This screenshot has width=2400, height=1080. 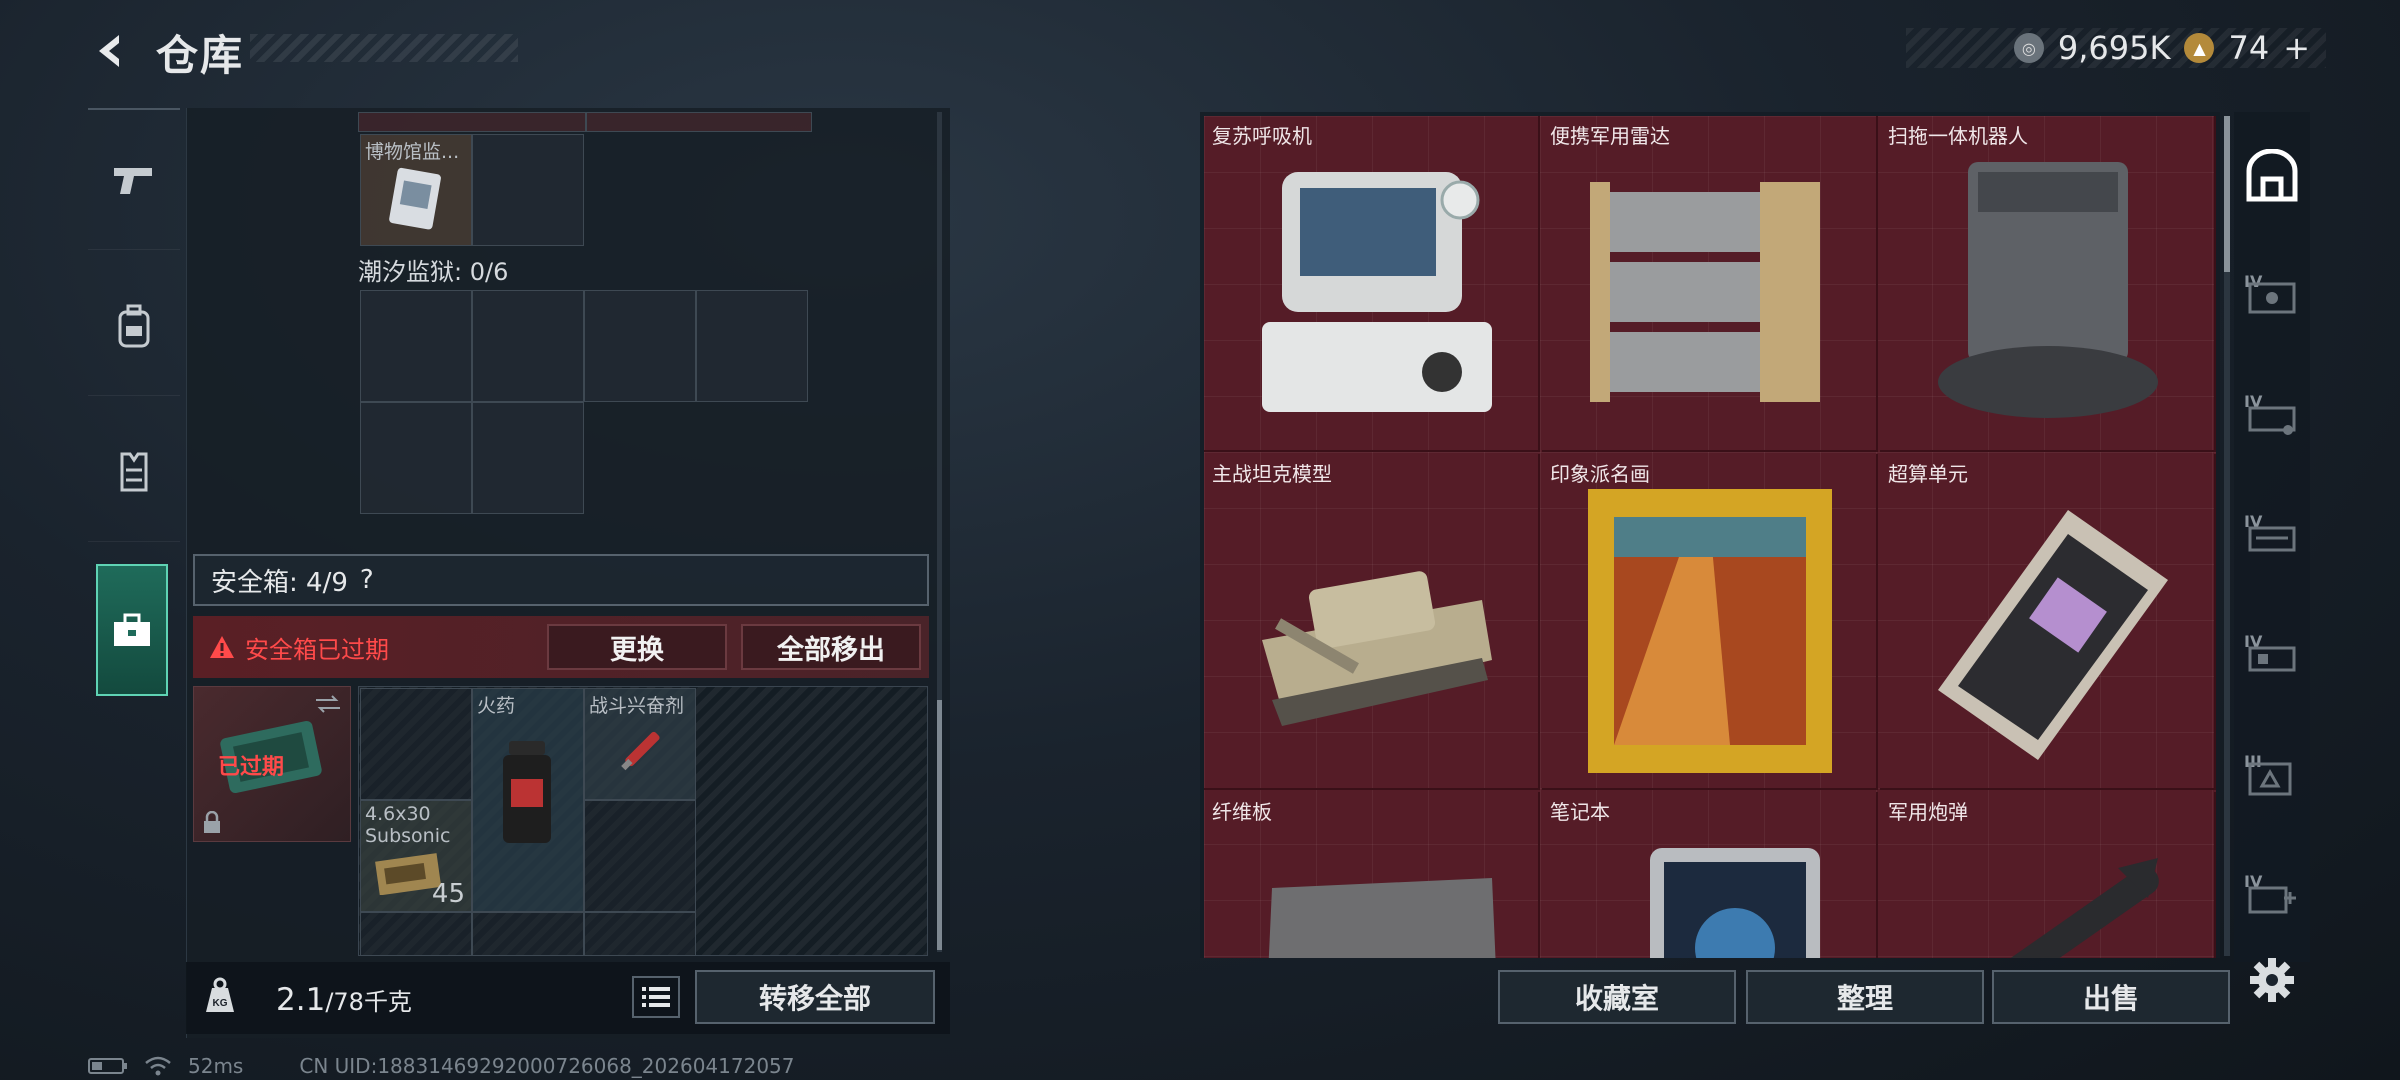 What do you see at coordinates (2028, 48) in the screenshot?
I see `silver-coin-icon: ◎` at bounding box center [2028, 48].